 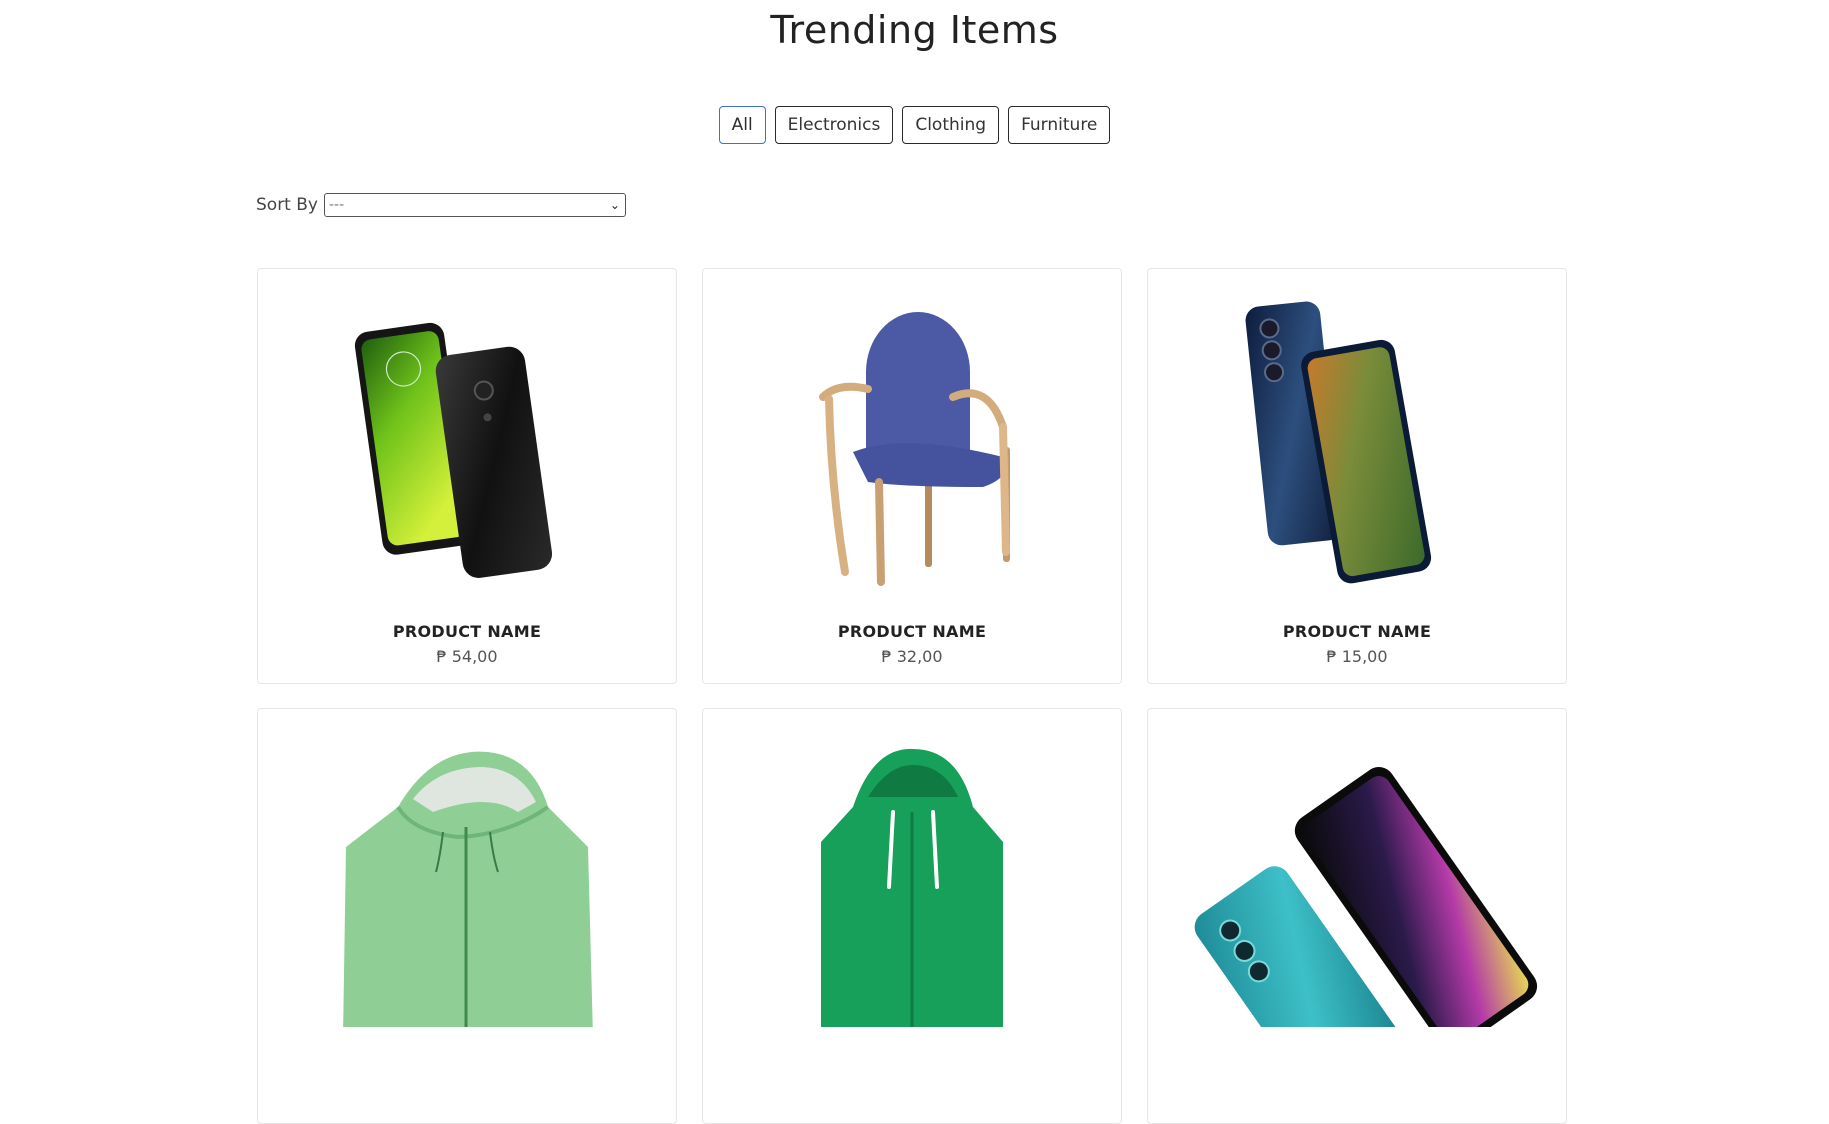 What do you see at coordinates (742, 125) in the screenshot?
I see `filter-all-button: All` at bounding box center [742, 125].